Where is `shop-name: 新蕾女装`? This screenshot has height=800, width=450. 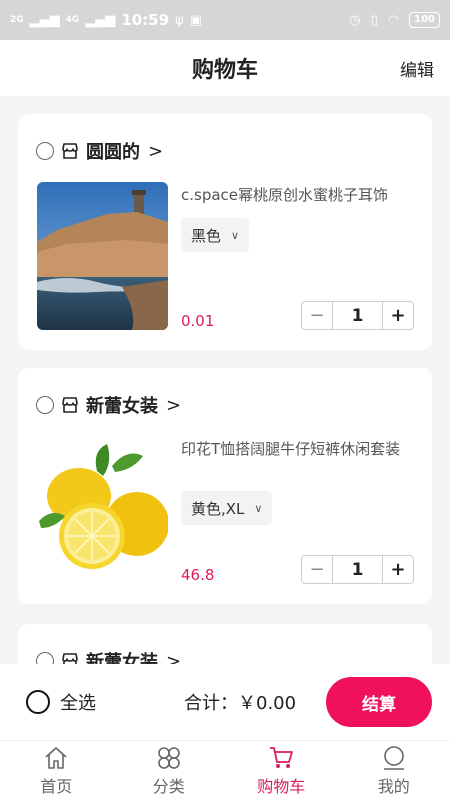 shop-name: 新蕾女装 is located at coordinates (122, 406).